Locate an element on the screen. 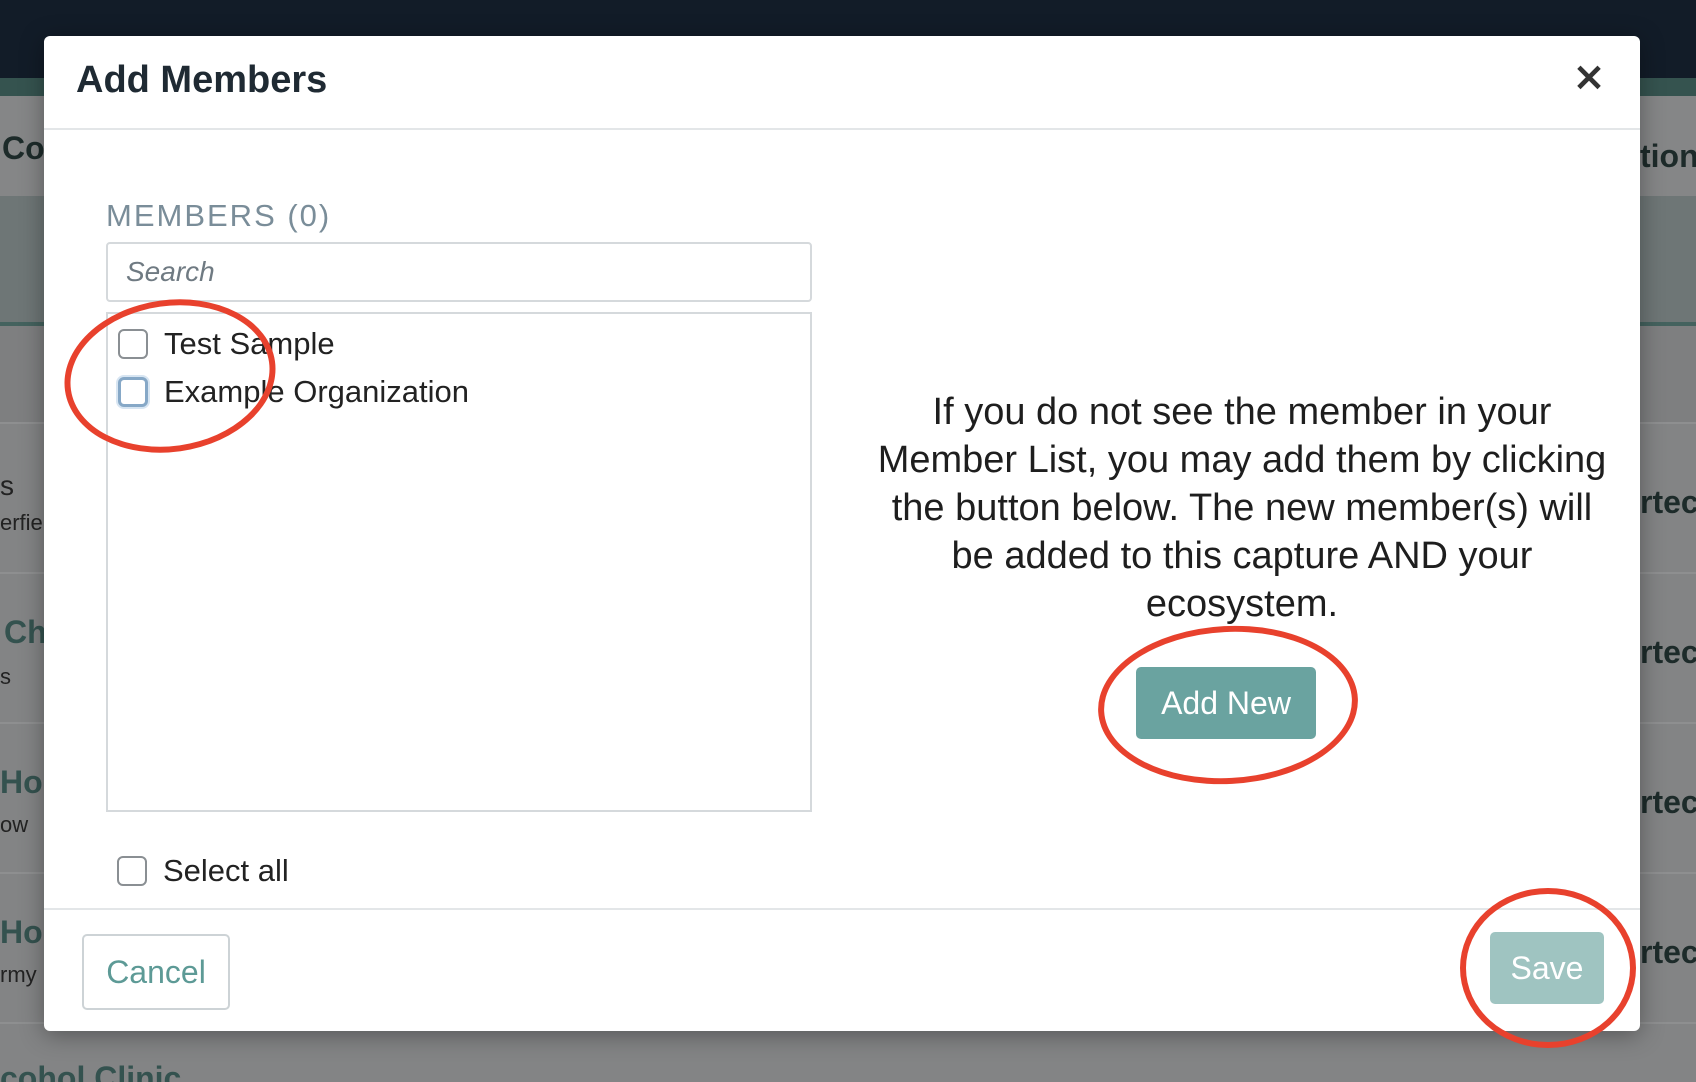 Image resolution: width=1696 pixels, height=1082 pixels. modal-footer: Cancel Save is located at coordinates (842, 970).